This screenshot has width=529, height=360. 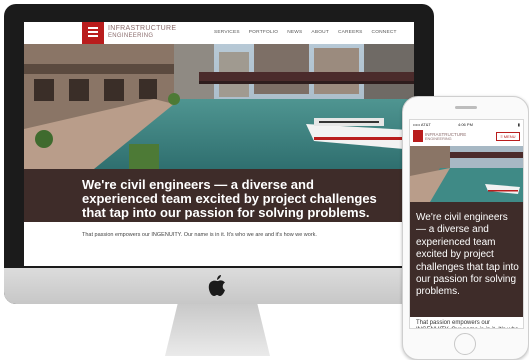 I want to click on hamburger-icon: ≡, so click(x=501, y=136).